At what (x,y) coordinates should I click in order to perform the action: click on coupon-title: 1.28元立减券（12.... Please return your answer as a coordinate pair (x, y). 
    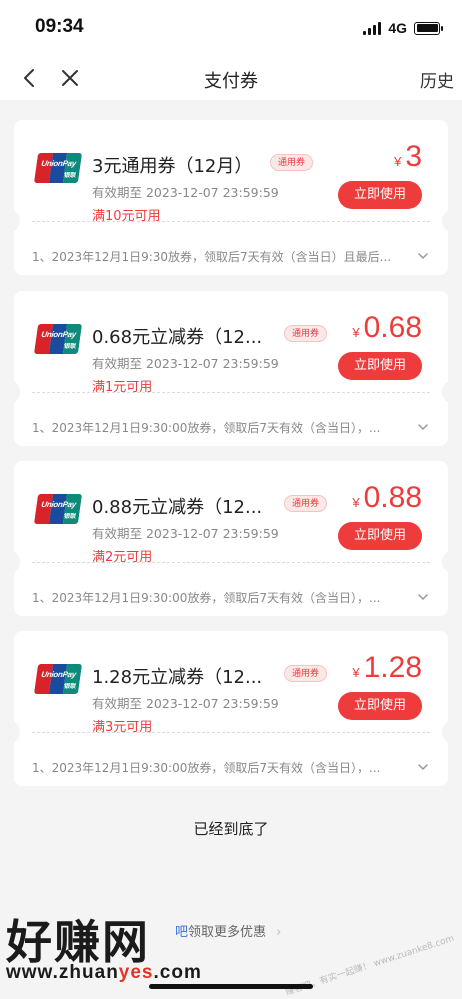
    Looking at the image, I should click on (177, 677).